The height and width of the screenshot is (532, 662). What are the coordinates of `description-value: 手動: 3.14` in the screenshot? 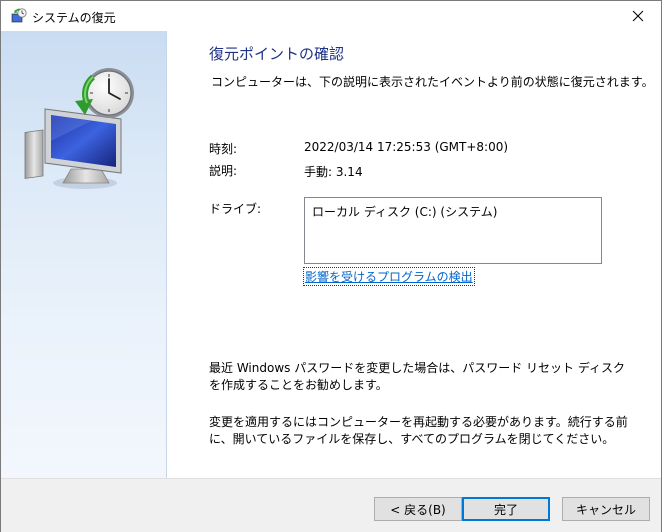 It's located at (333, 172).